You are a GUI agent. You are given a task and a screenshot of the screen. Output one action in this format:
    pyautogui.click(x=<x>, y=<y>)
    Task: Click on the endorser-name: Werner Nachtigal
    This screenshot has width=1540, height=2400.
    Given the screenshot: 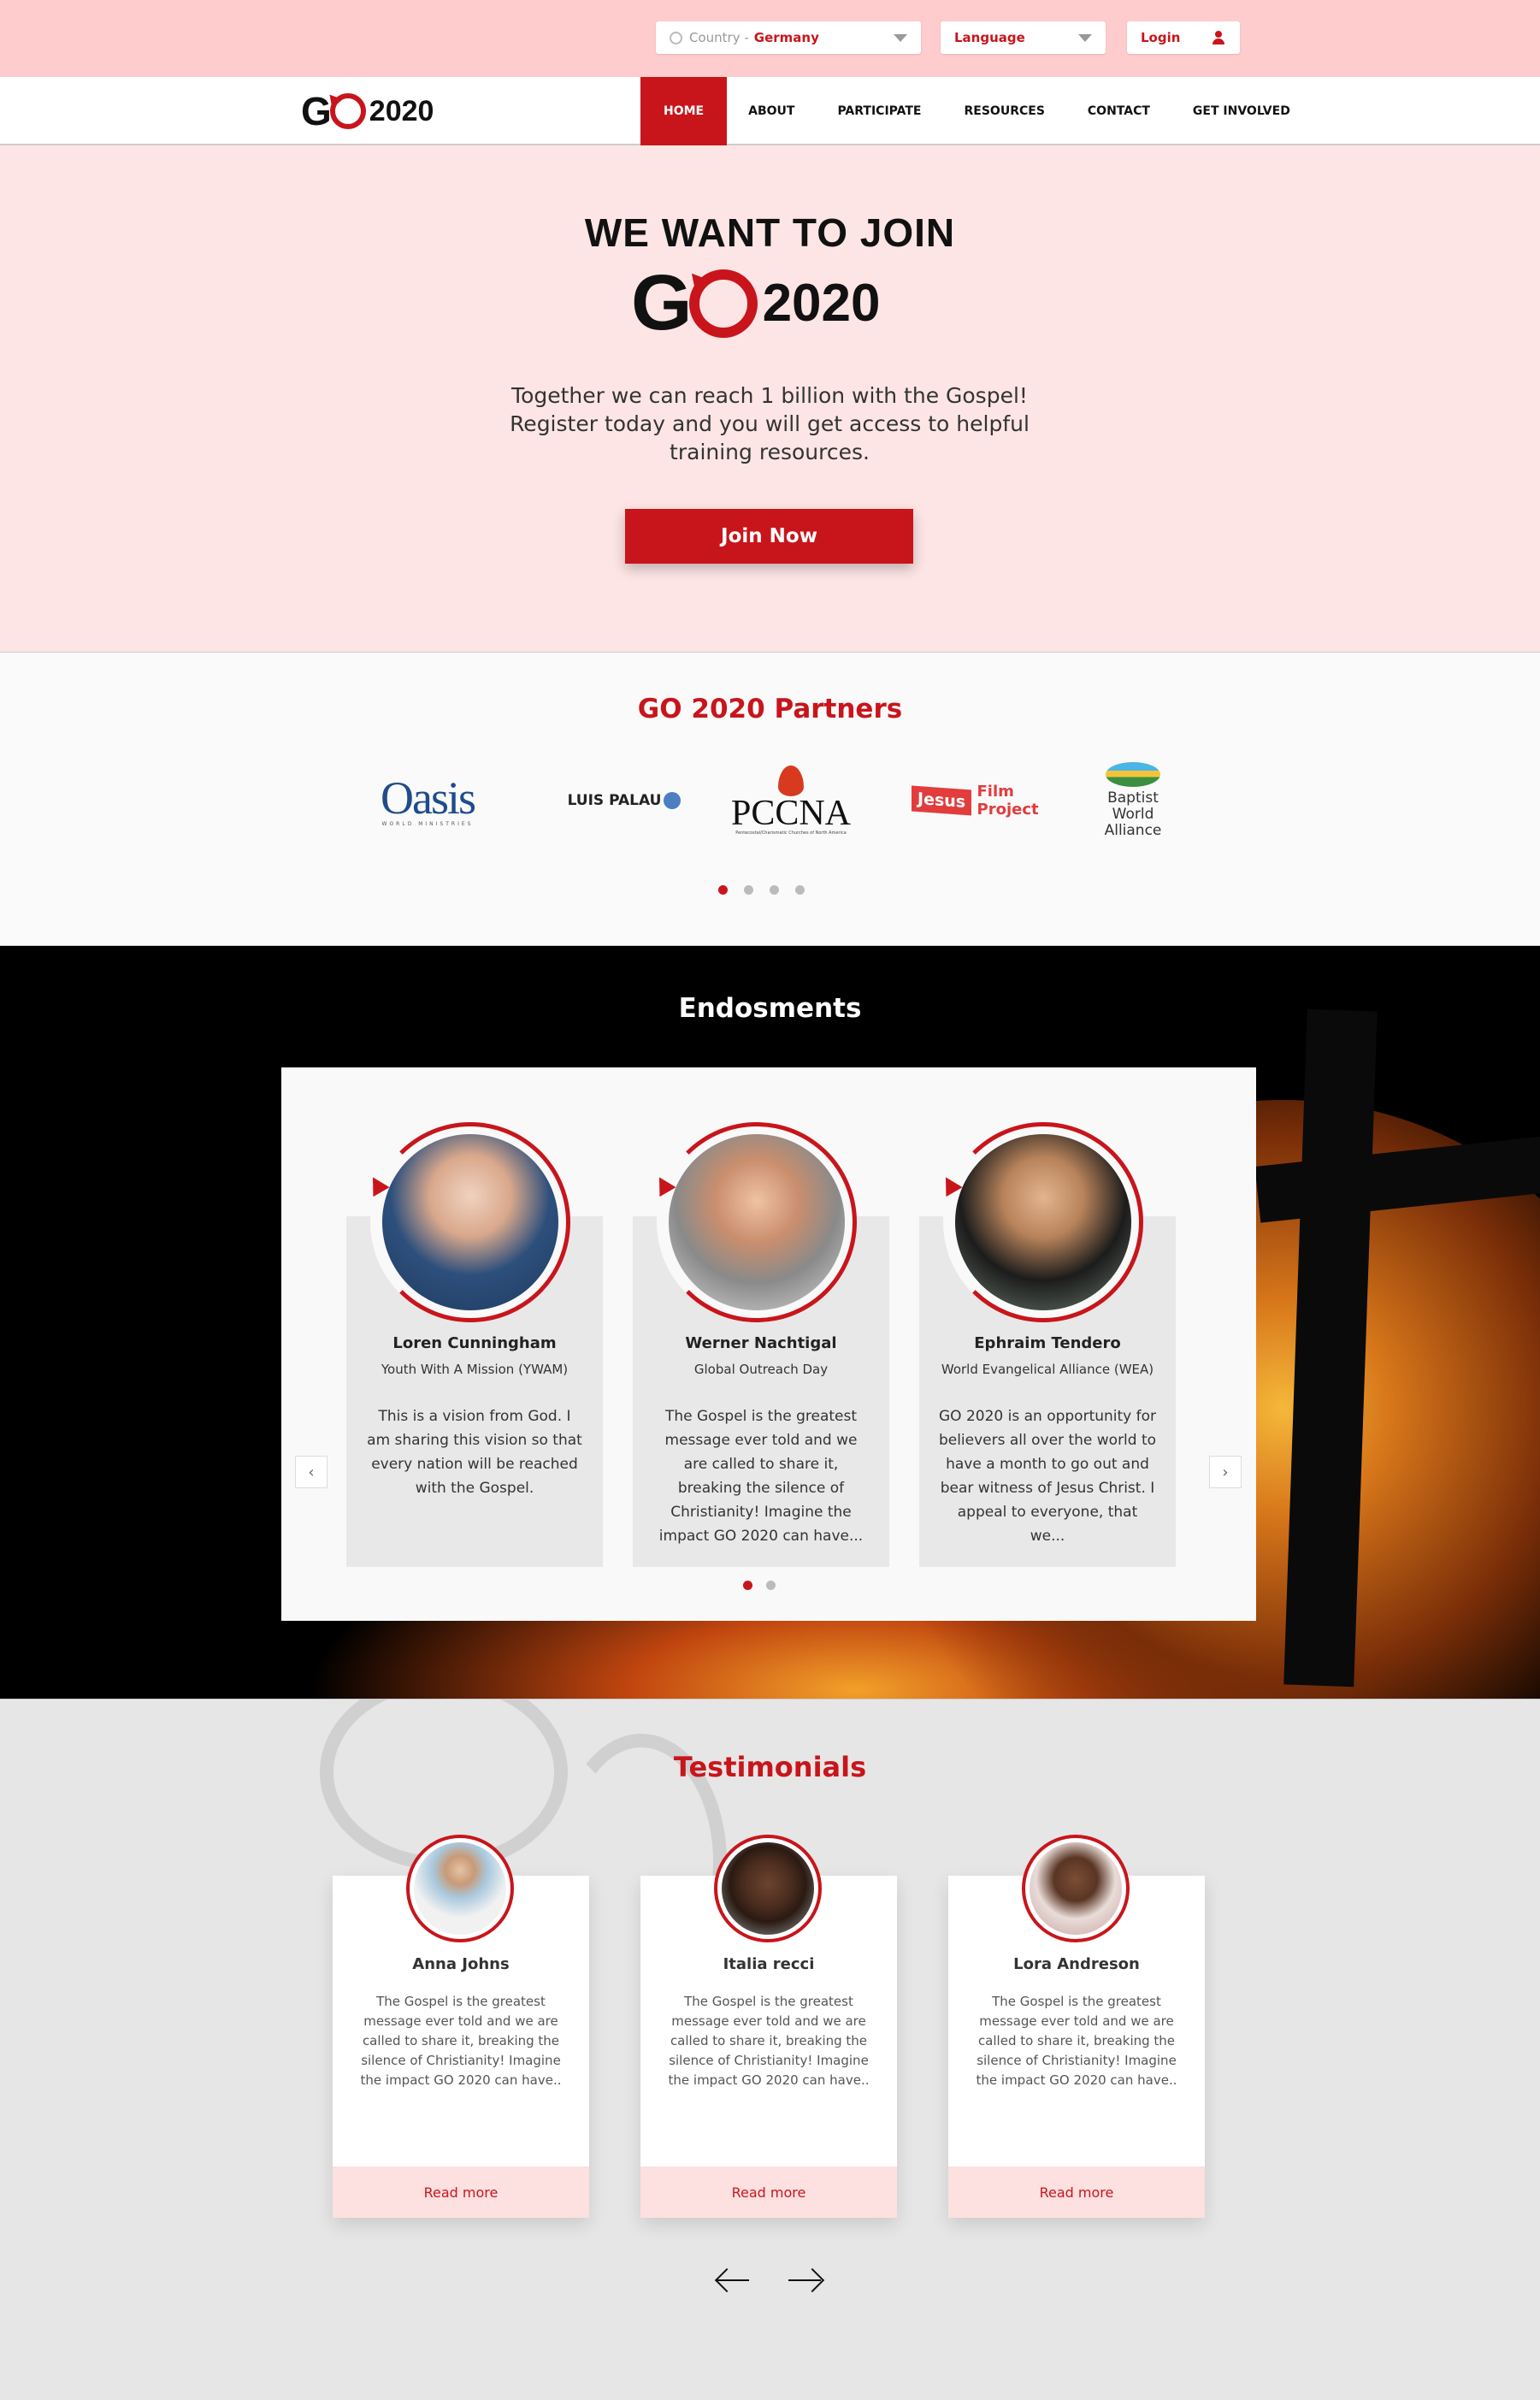 What is the action you would take?
    pyautogui.click(x=761, y=1343)
    